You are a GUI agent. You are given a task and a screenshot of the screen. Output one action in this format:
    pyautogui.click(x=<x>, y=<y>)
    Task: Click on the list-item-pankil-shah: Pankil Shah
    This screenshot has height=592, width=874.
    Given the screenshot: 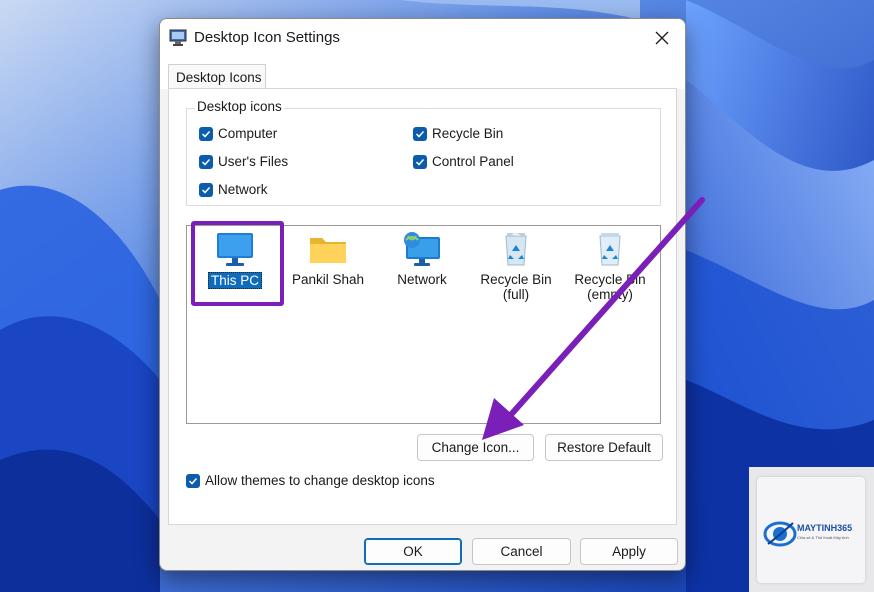 What is the action you would take?
    pyautogui.click(x=328, y=259)
    